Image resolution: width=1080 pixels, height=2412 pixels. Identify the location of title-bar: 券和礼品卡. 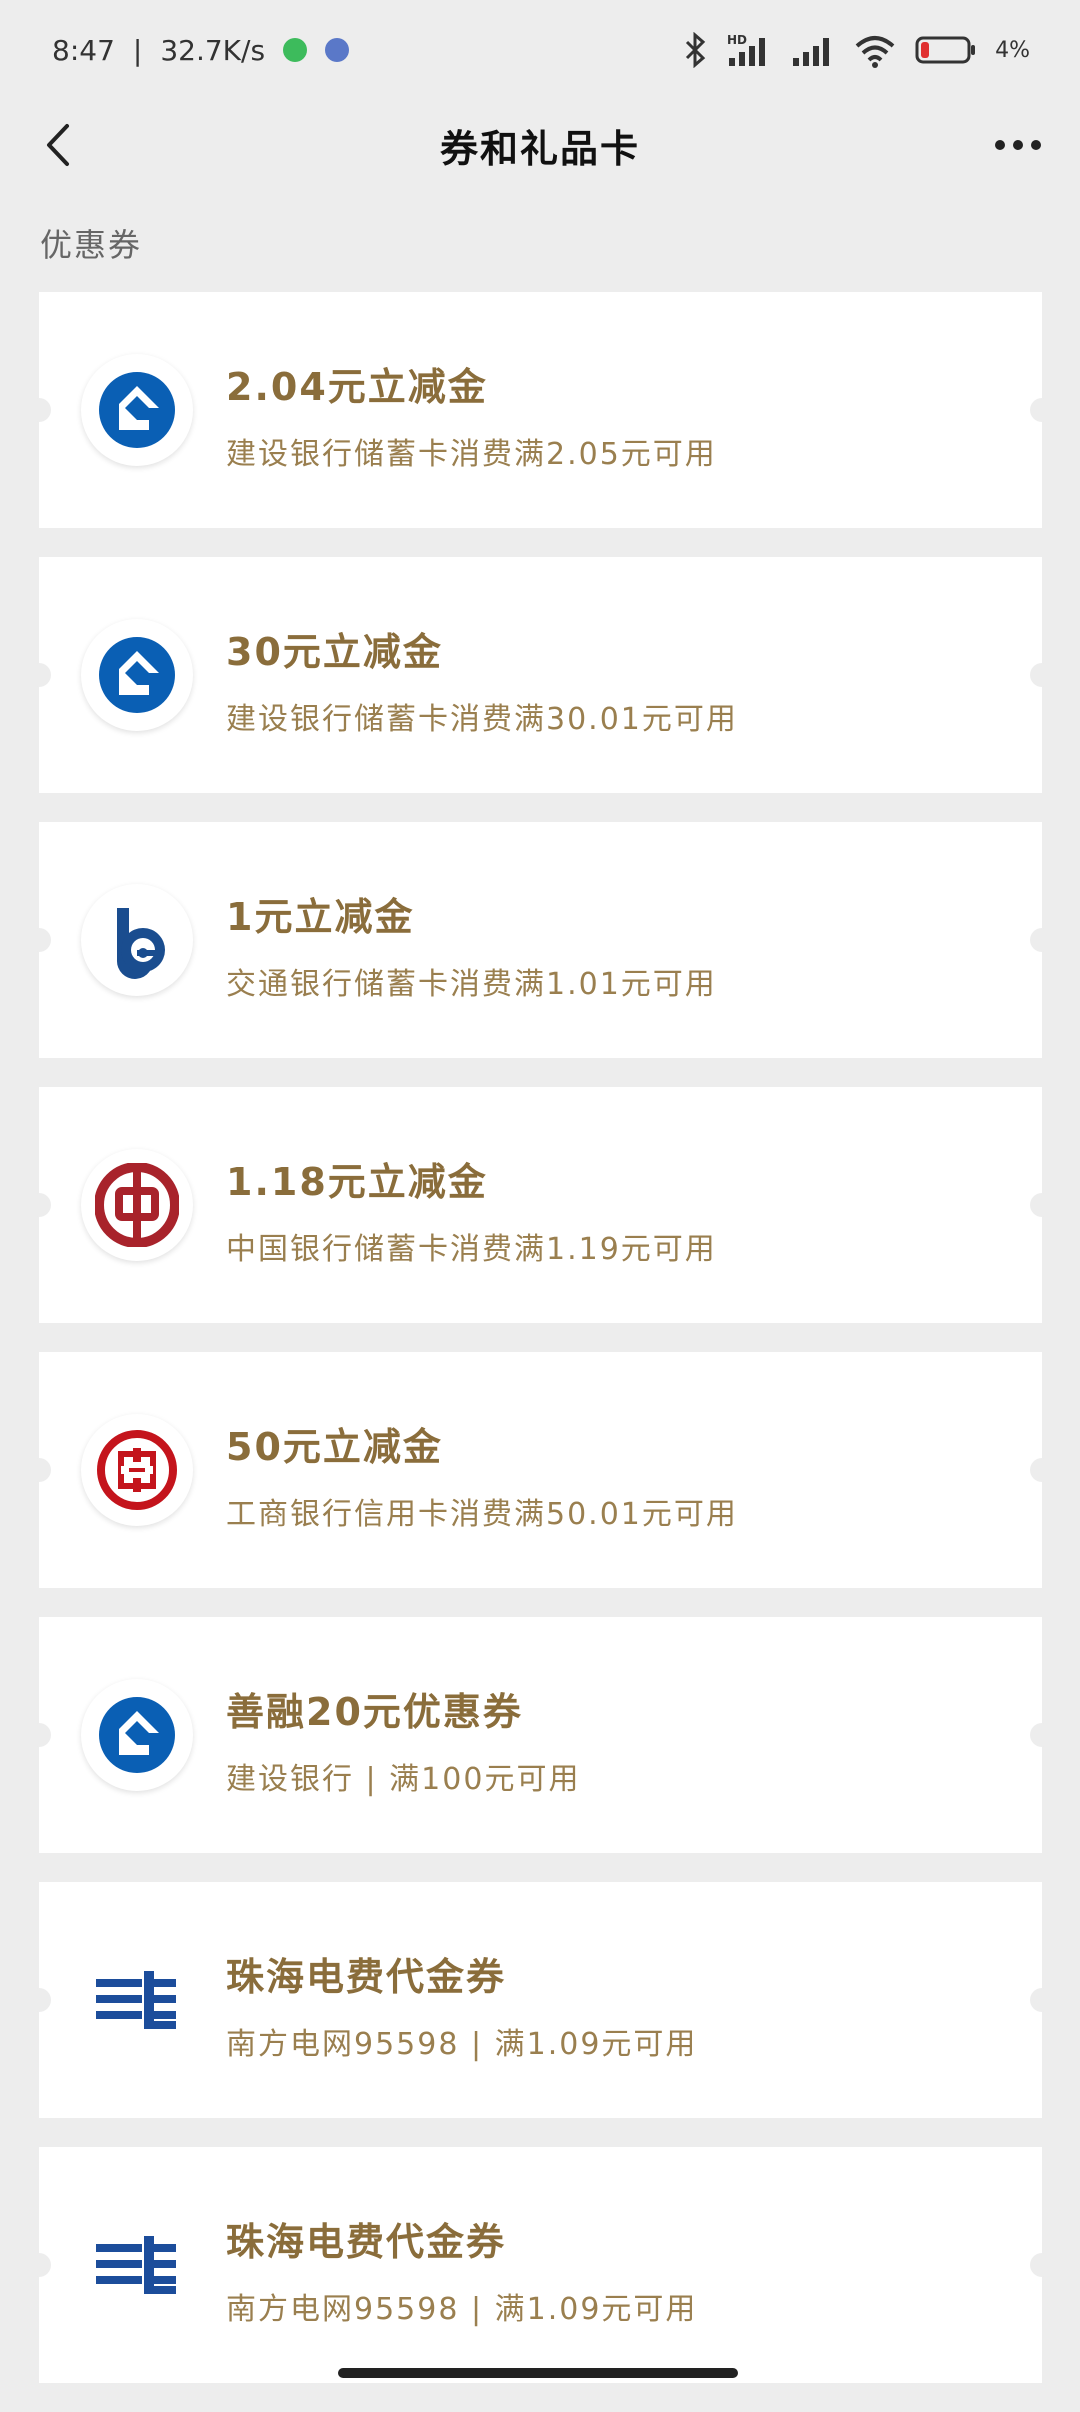
(540, 145).